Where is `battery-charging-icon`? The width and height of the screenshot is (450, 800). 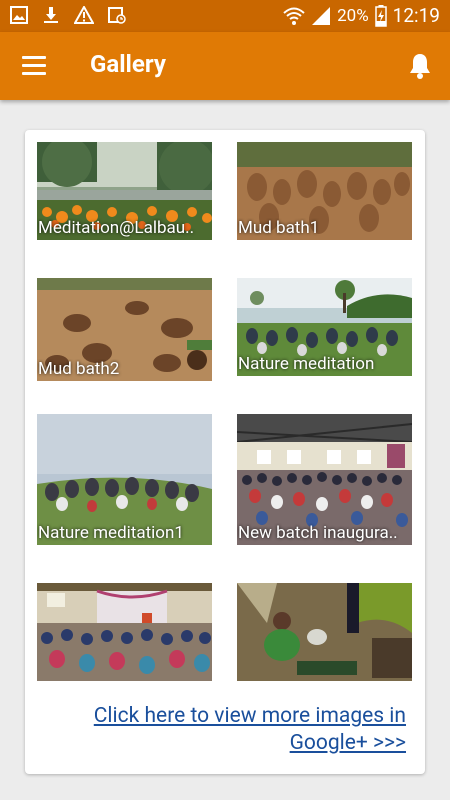
battery-charging-icon is located at coordinates (380, 15).